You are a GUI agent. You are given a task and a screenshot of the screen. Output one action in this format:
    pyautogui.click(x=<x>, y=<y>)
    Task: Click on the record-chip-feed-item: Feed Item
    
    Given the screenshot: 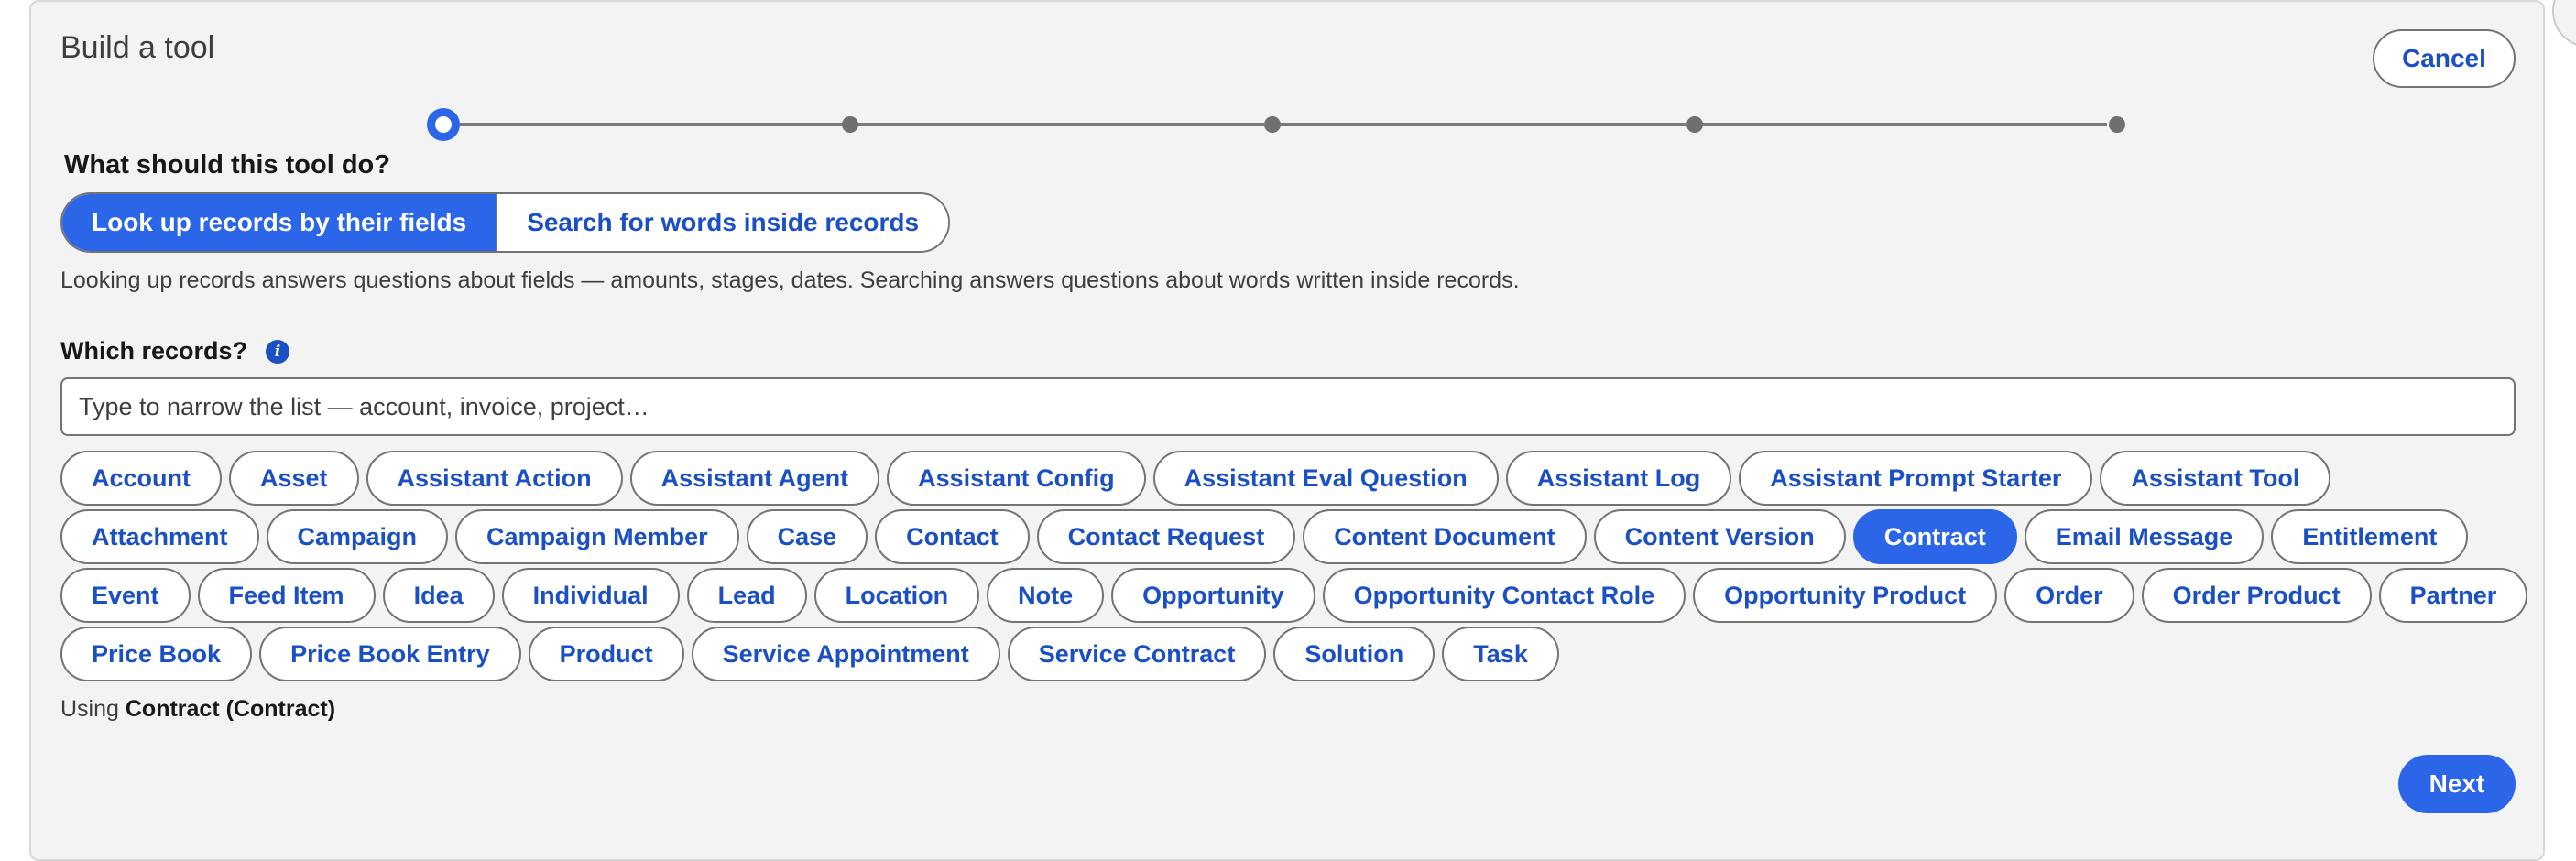 What is the action you would take?
    pyautogui.click(x=287, y=595)
    